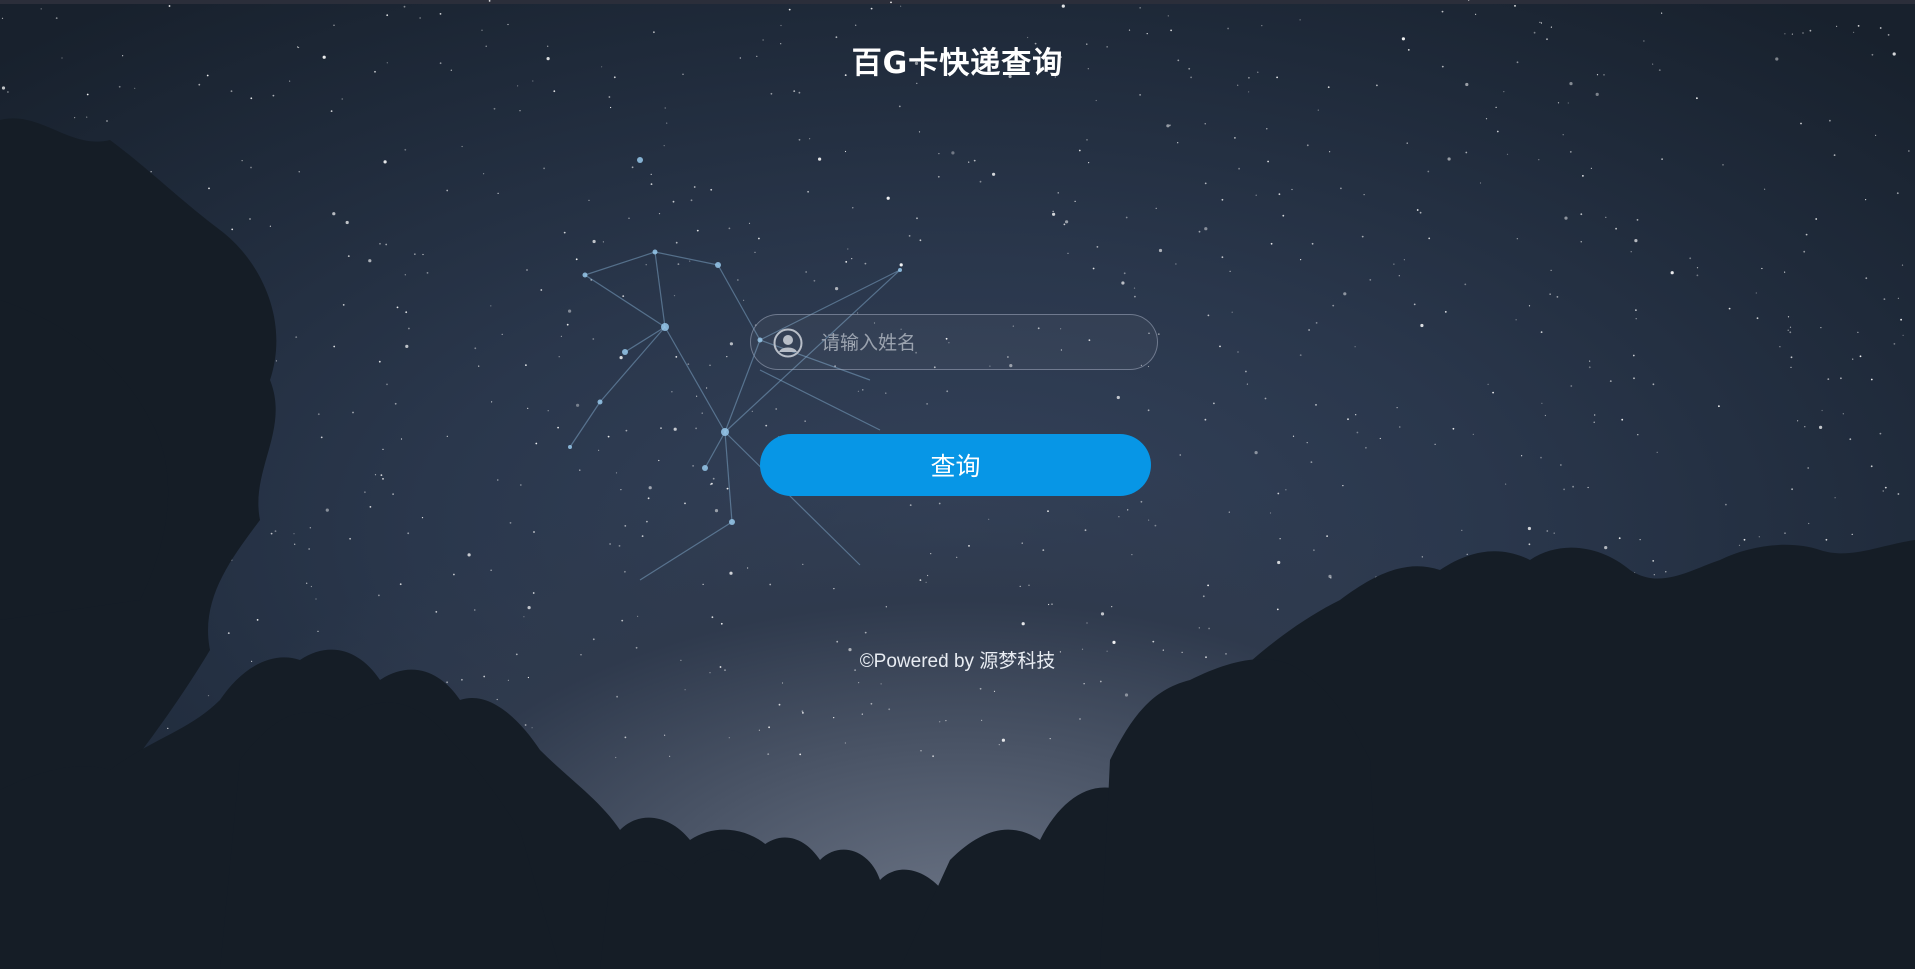  What do you see at coordinates (957, 63) in the screenshot?
I see `page-title: 百G卡快递查询` at bounding box center [957, 63].